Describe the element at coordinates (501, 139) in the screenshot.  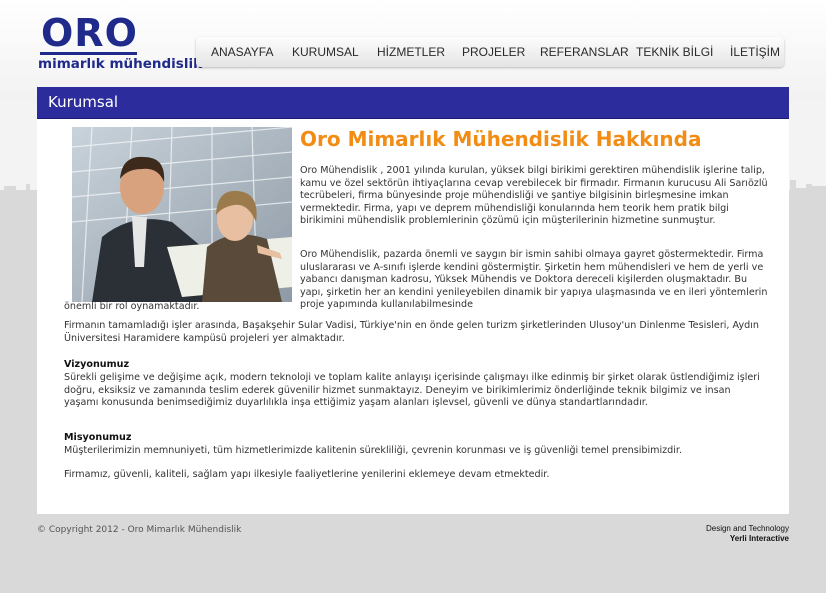
I see `about-heading: Oro Mimarlık Mühendislik Hakkında` at that location.